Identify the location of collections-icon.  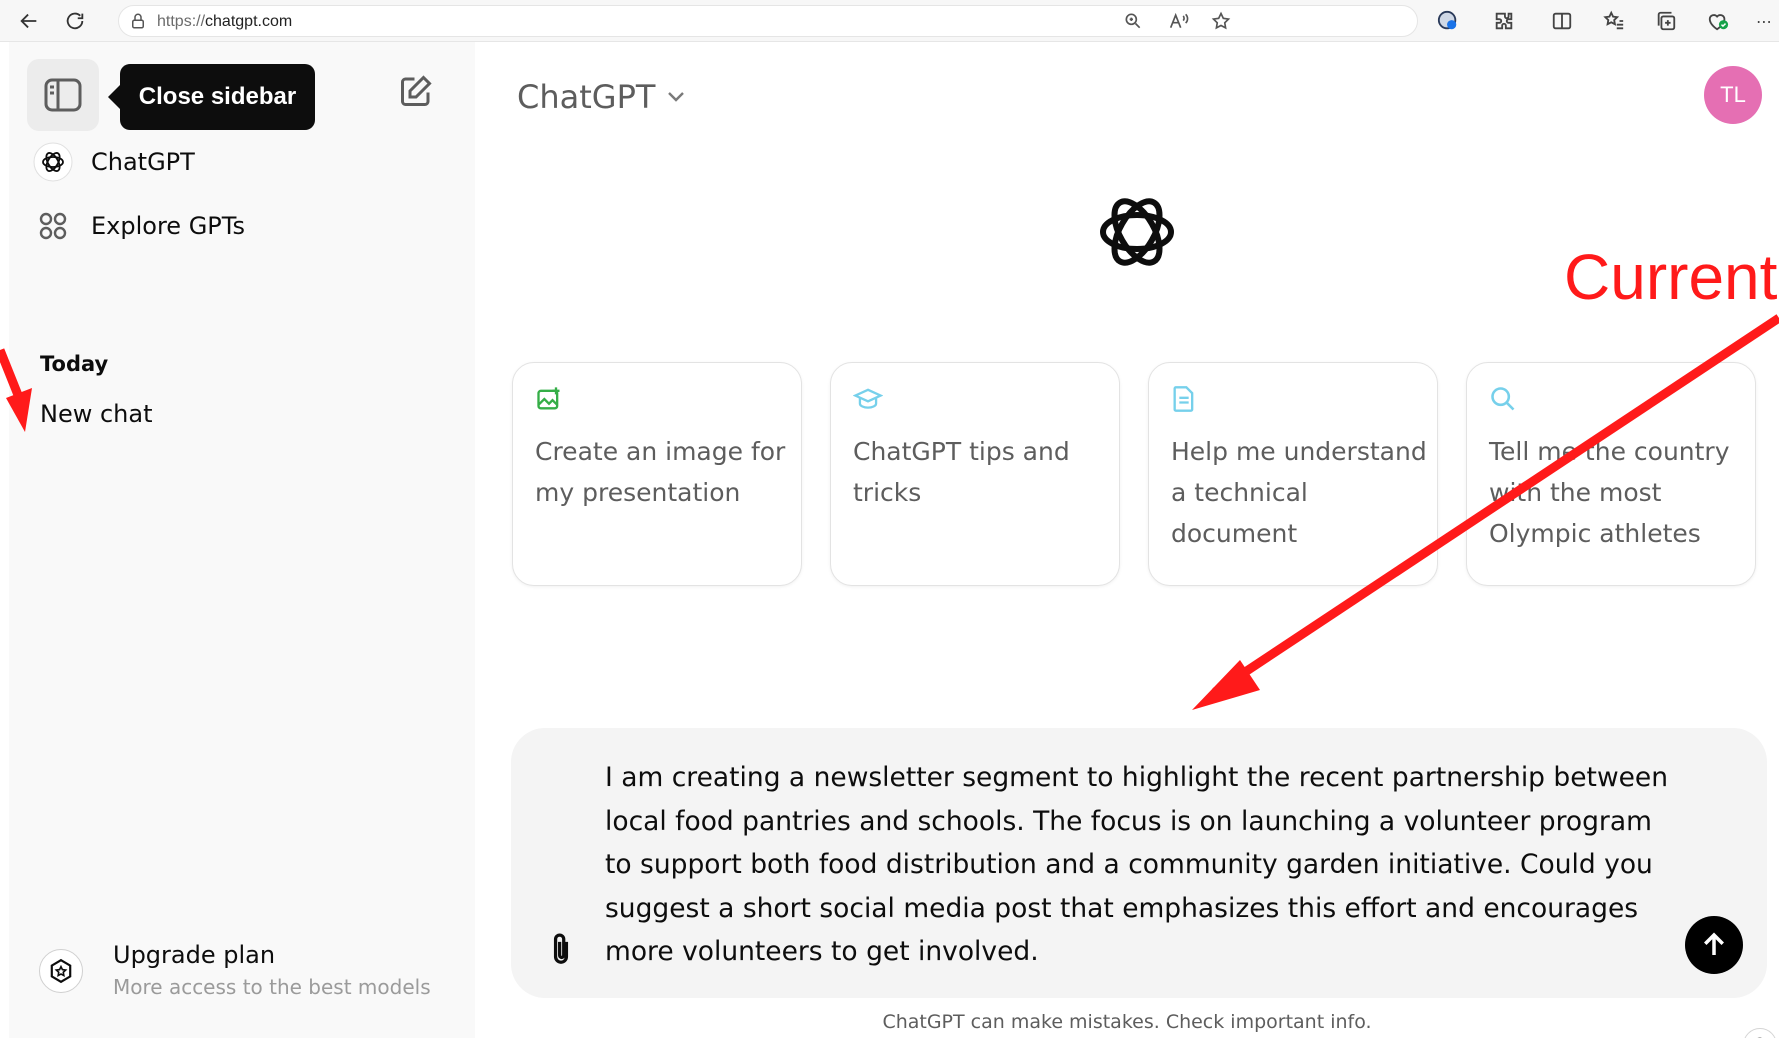
(1666, 21).